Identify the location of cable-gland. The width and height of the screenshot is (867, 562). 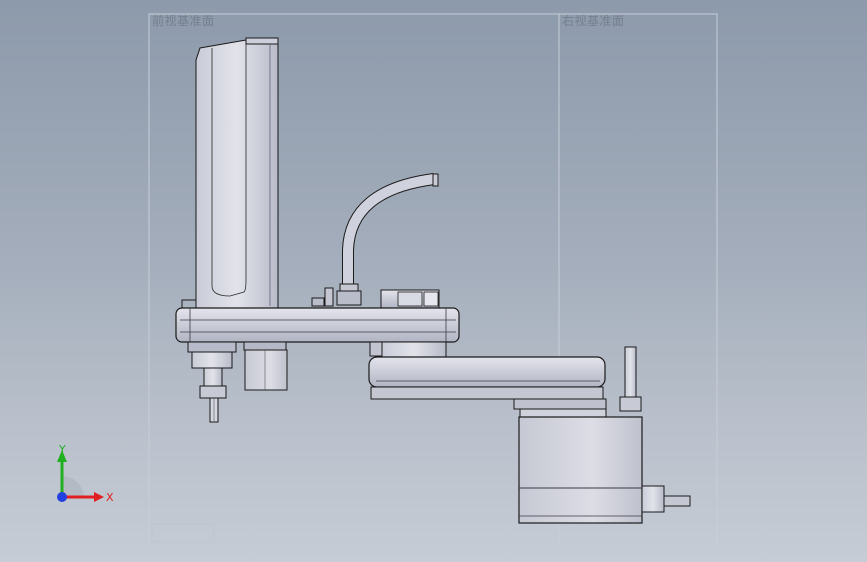
(666, 499).